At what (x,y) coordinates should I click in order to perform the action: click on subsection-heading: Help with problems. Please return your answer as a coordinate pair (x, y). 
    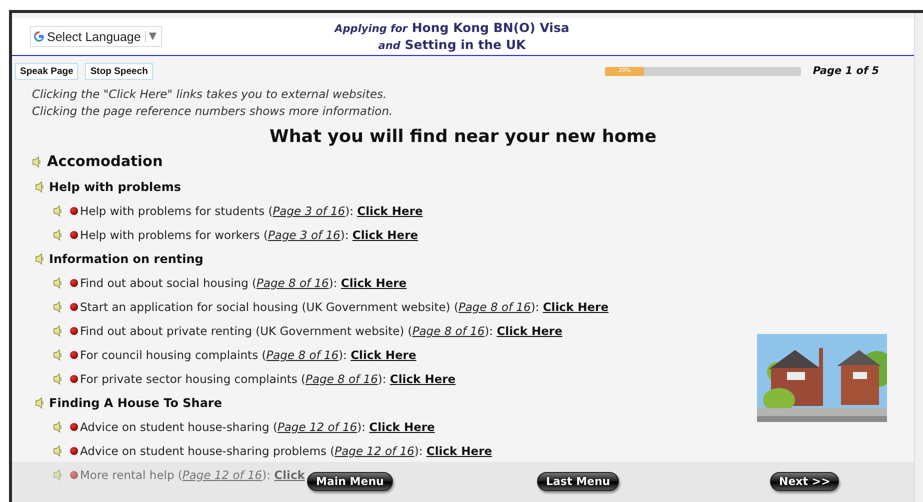
    Looking at the image, I should click on (115, 187).